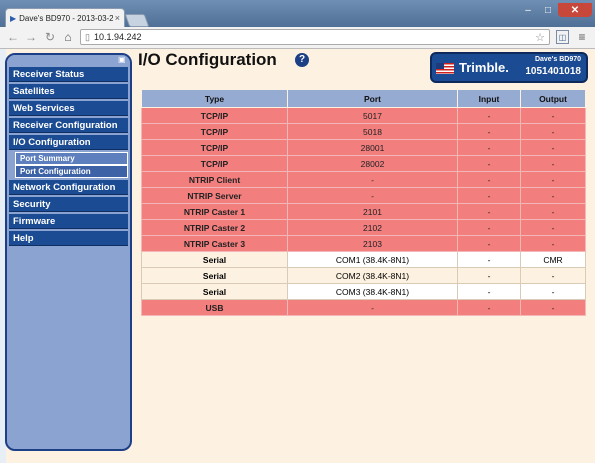  I want to click on maximize-button: □, so click(548, 10).